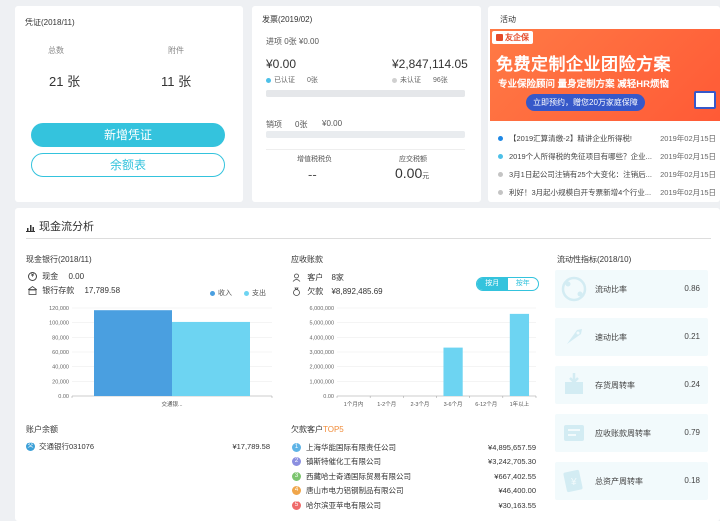 Image resolution: width=720 pixels, height=521 pixels. What do you see at coordinates (351, 447) in the screenshot?
I see `debtor-name: 上海华能国际有限责任公司` at bounding box center [351, 447].